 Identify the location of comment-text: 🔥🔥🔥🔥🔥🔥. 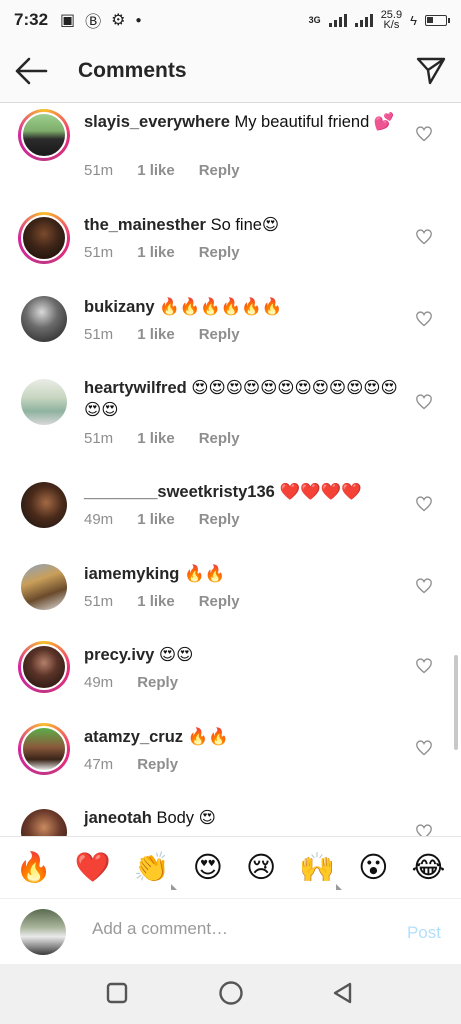
(221, 307).